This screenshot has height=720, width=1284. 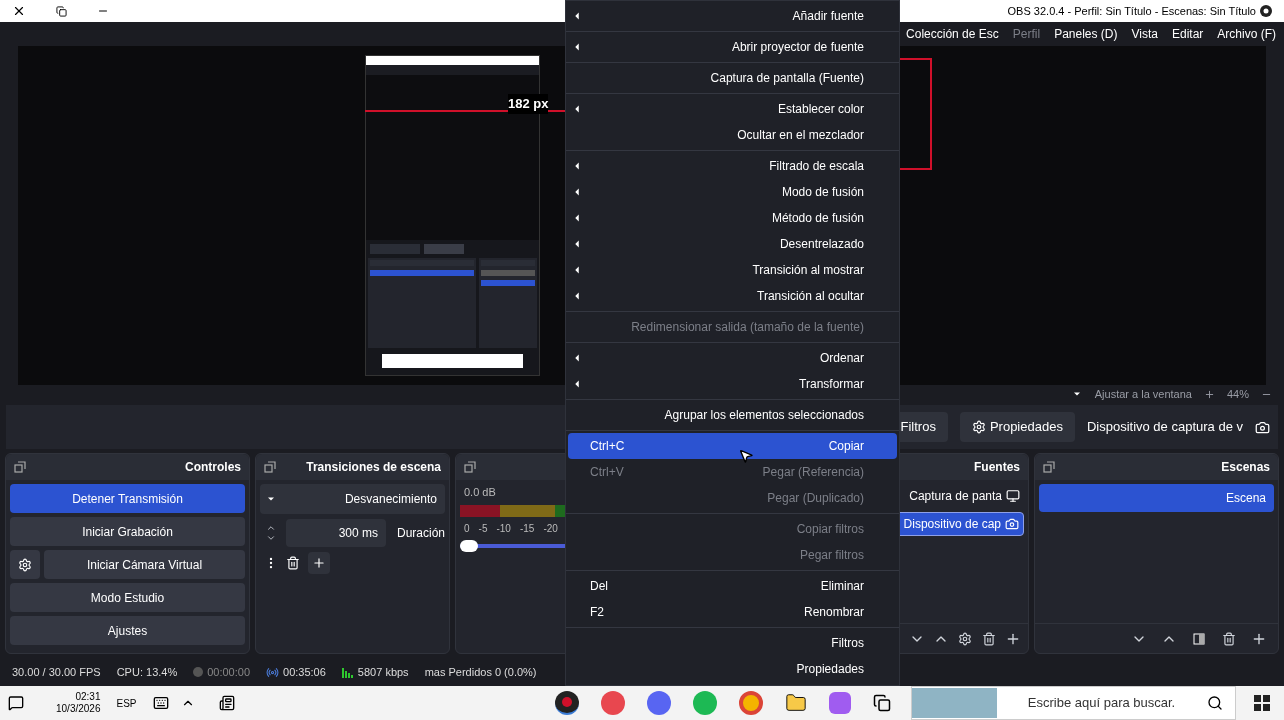 What do you see at coordinates (732, 586) in the screenshot?
I see `menu-item: Del Eliminar` at bounding box center [732, 586].